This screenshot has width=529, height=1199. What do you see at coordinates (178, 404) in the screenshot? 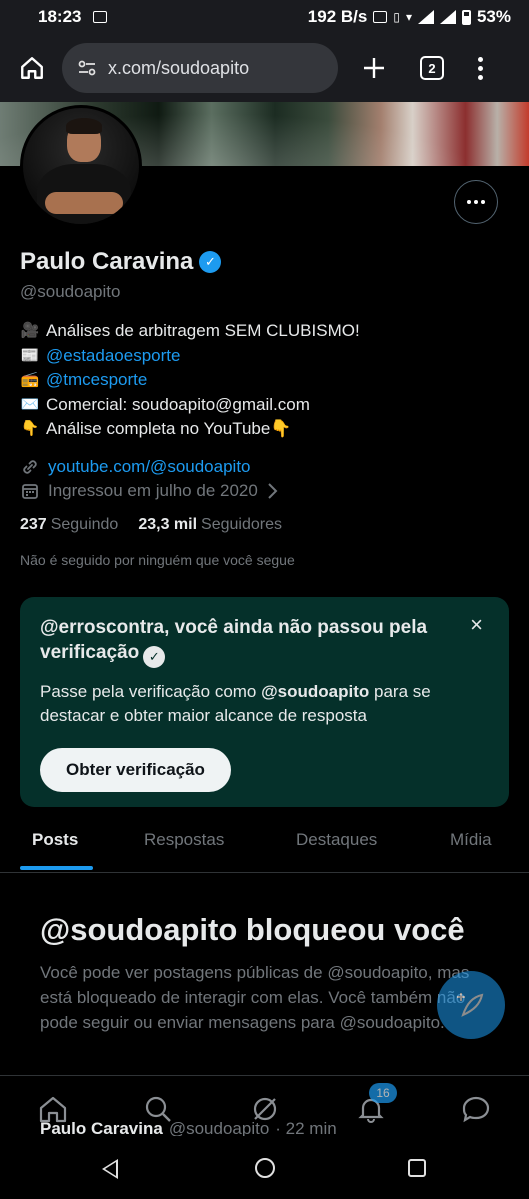
I see `bio-text: Comercial: soudoapito@gmail.com` at bounding box center [178, 404].